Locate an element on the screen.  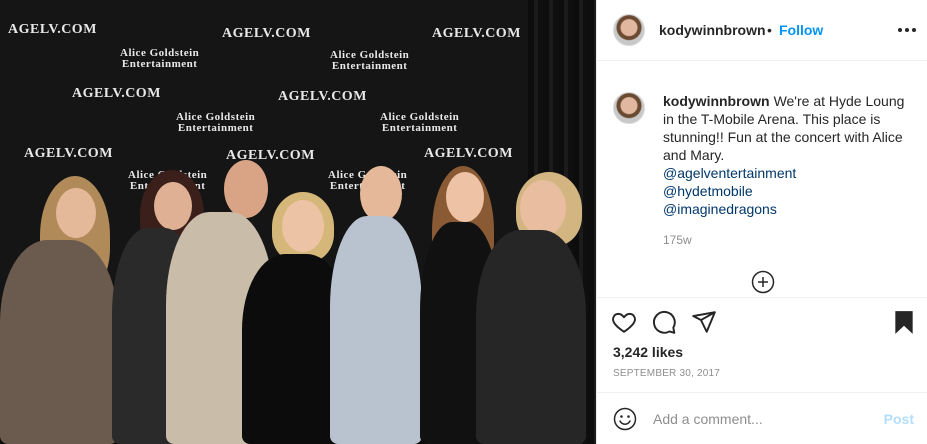
post-button: Post is located at coordinates (899, 419).